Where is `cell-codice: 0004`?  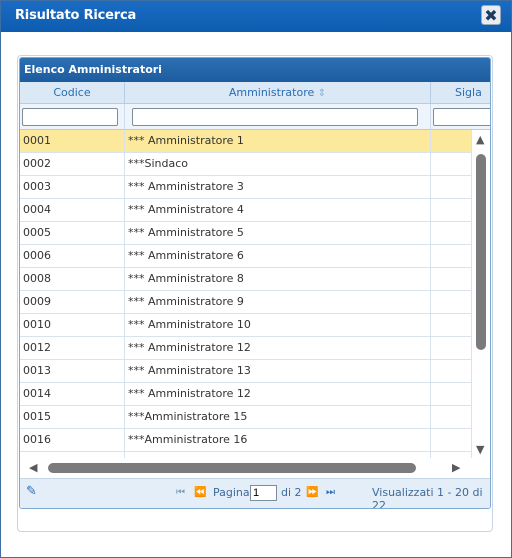
cell-codice: 0004 is located at coordinates (72, 210).